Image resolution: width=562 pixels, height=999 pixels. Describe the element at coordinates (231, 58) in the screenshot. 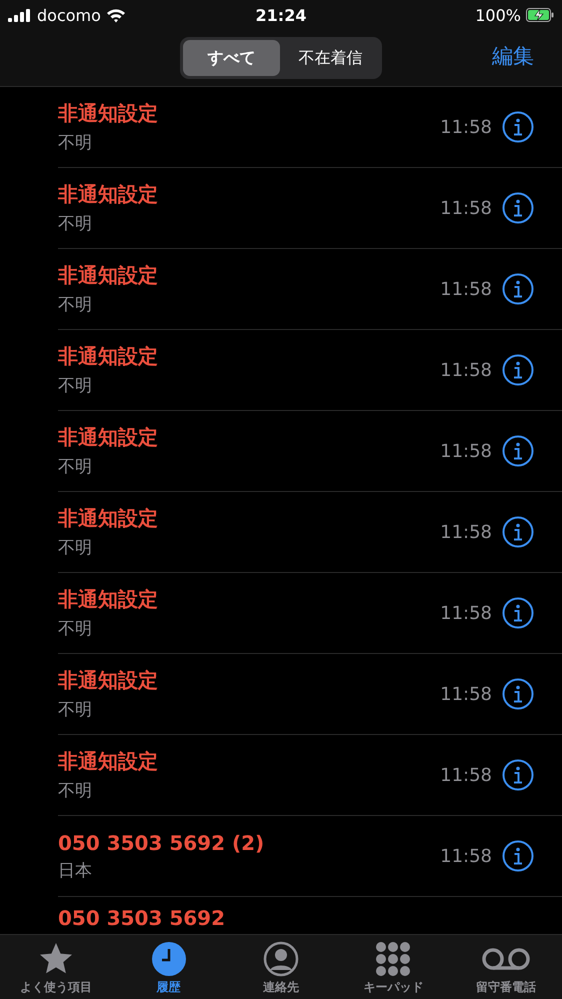

I see `segment-tab: すべて` at that location.